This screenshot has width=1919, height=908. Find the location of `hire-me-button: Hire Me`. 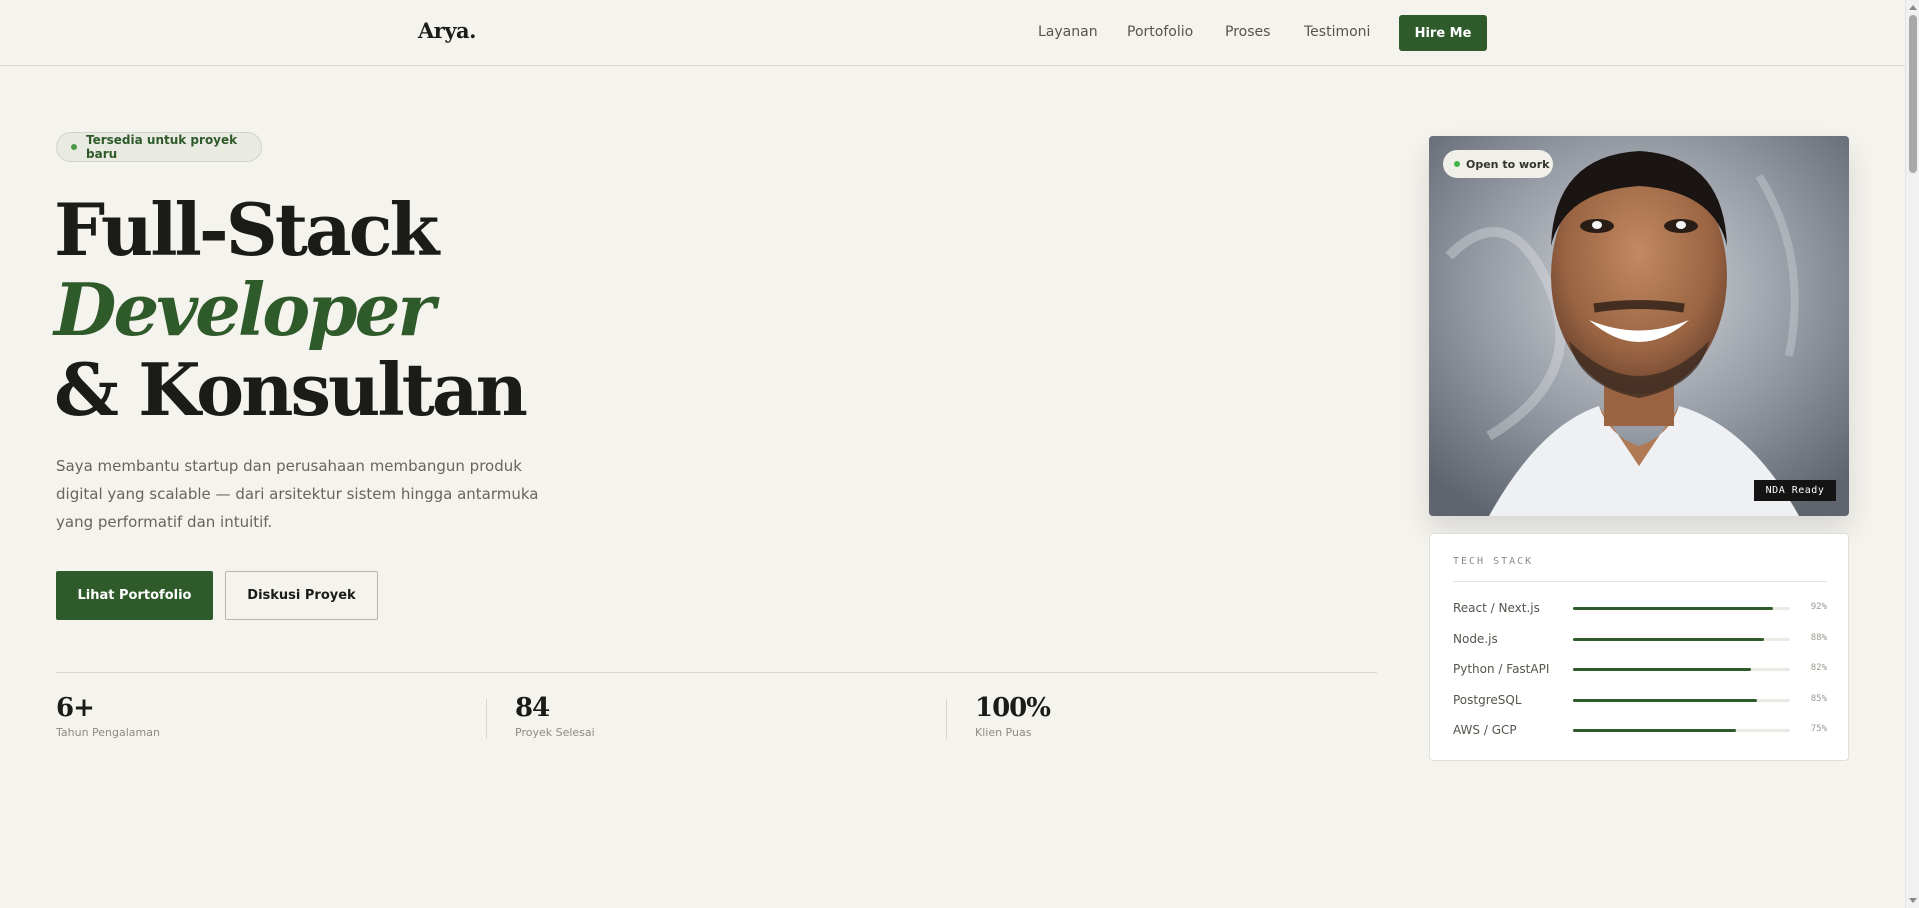

hire-me-button: Hire Me is located at coordinates (1443, 33).